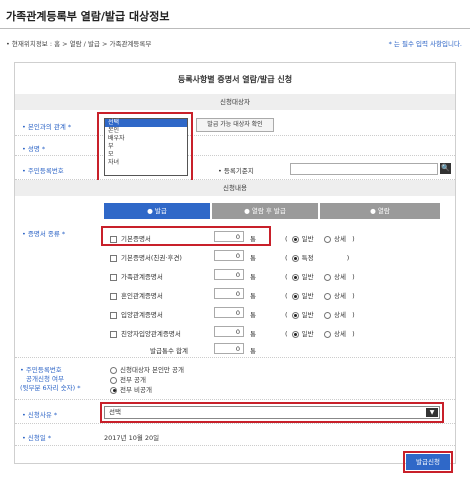 The width and height of the screenshot is (470, 488). Describe the element at coordinates (47, 127) in the screenshot. I see `relation-label: • 본인과의 관계 *` at that location.